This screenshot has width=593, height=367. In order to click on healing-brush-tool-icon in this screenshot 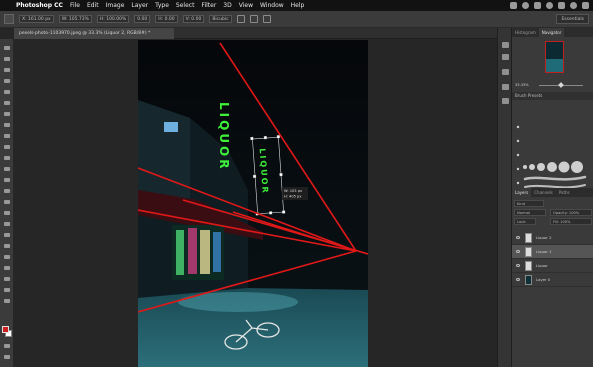, I will do `click(7, 114)`.